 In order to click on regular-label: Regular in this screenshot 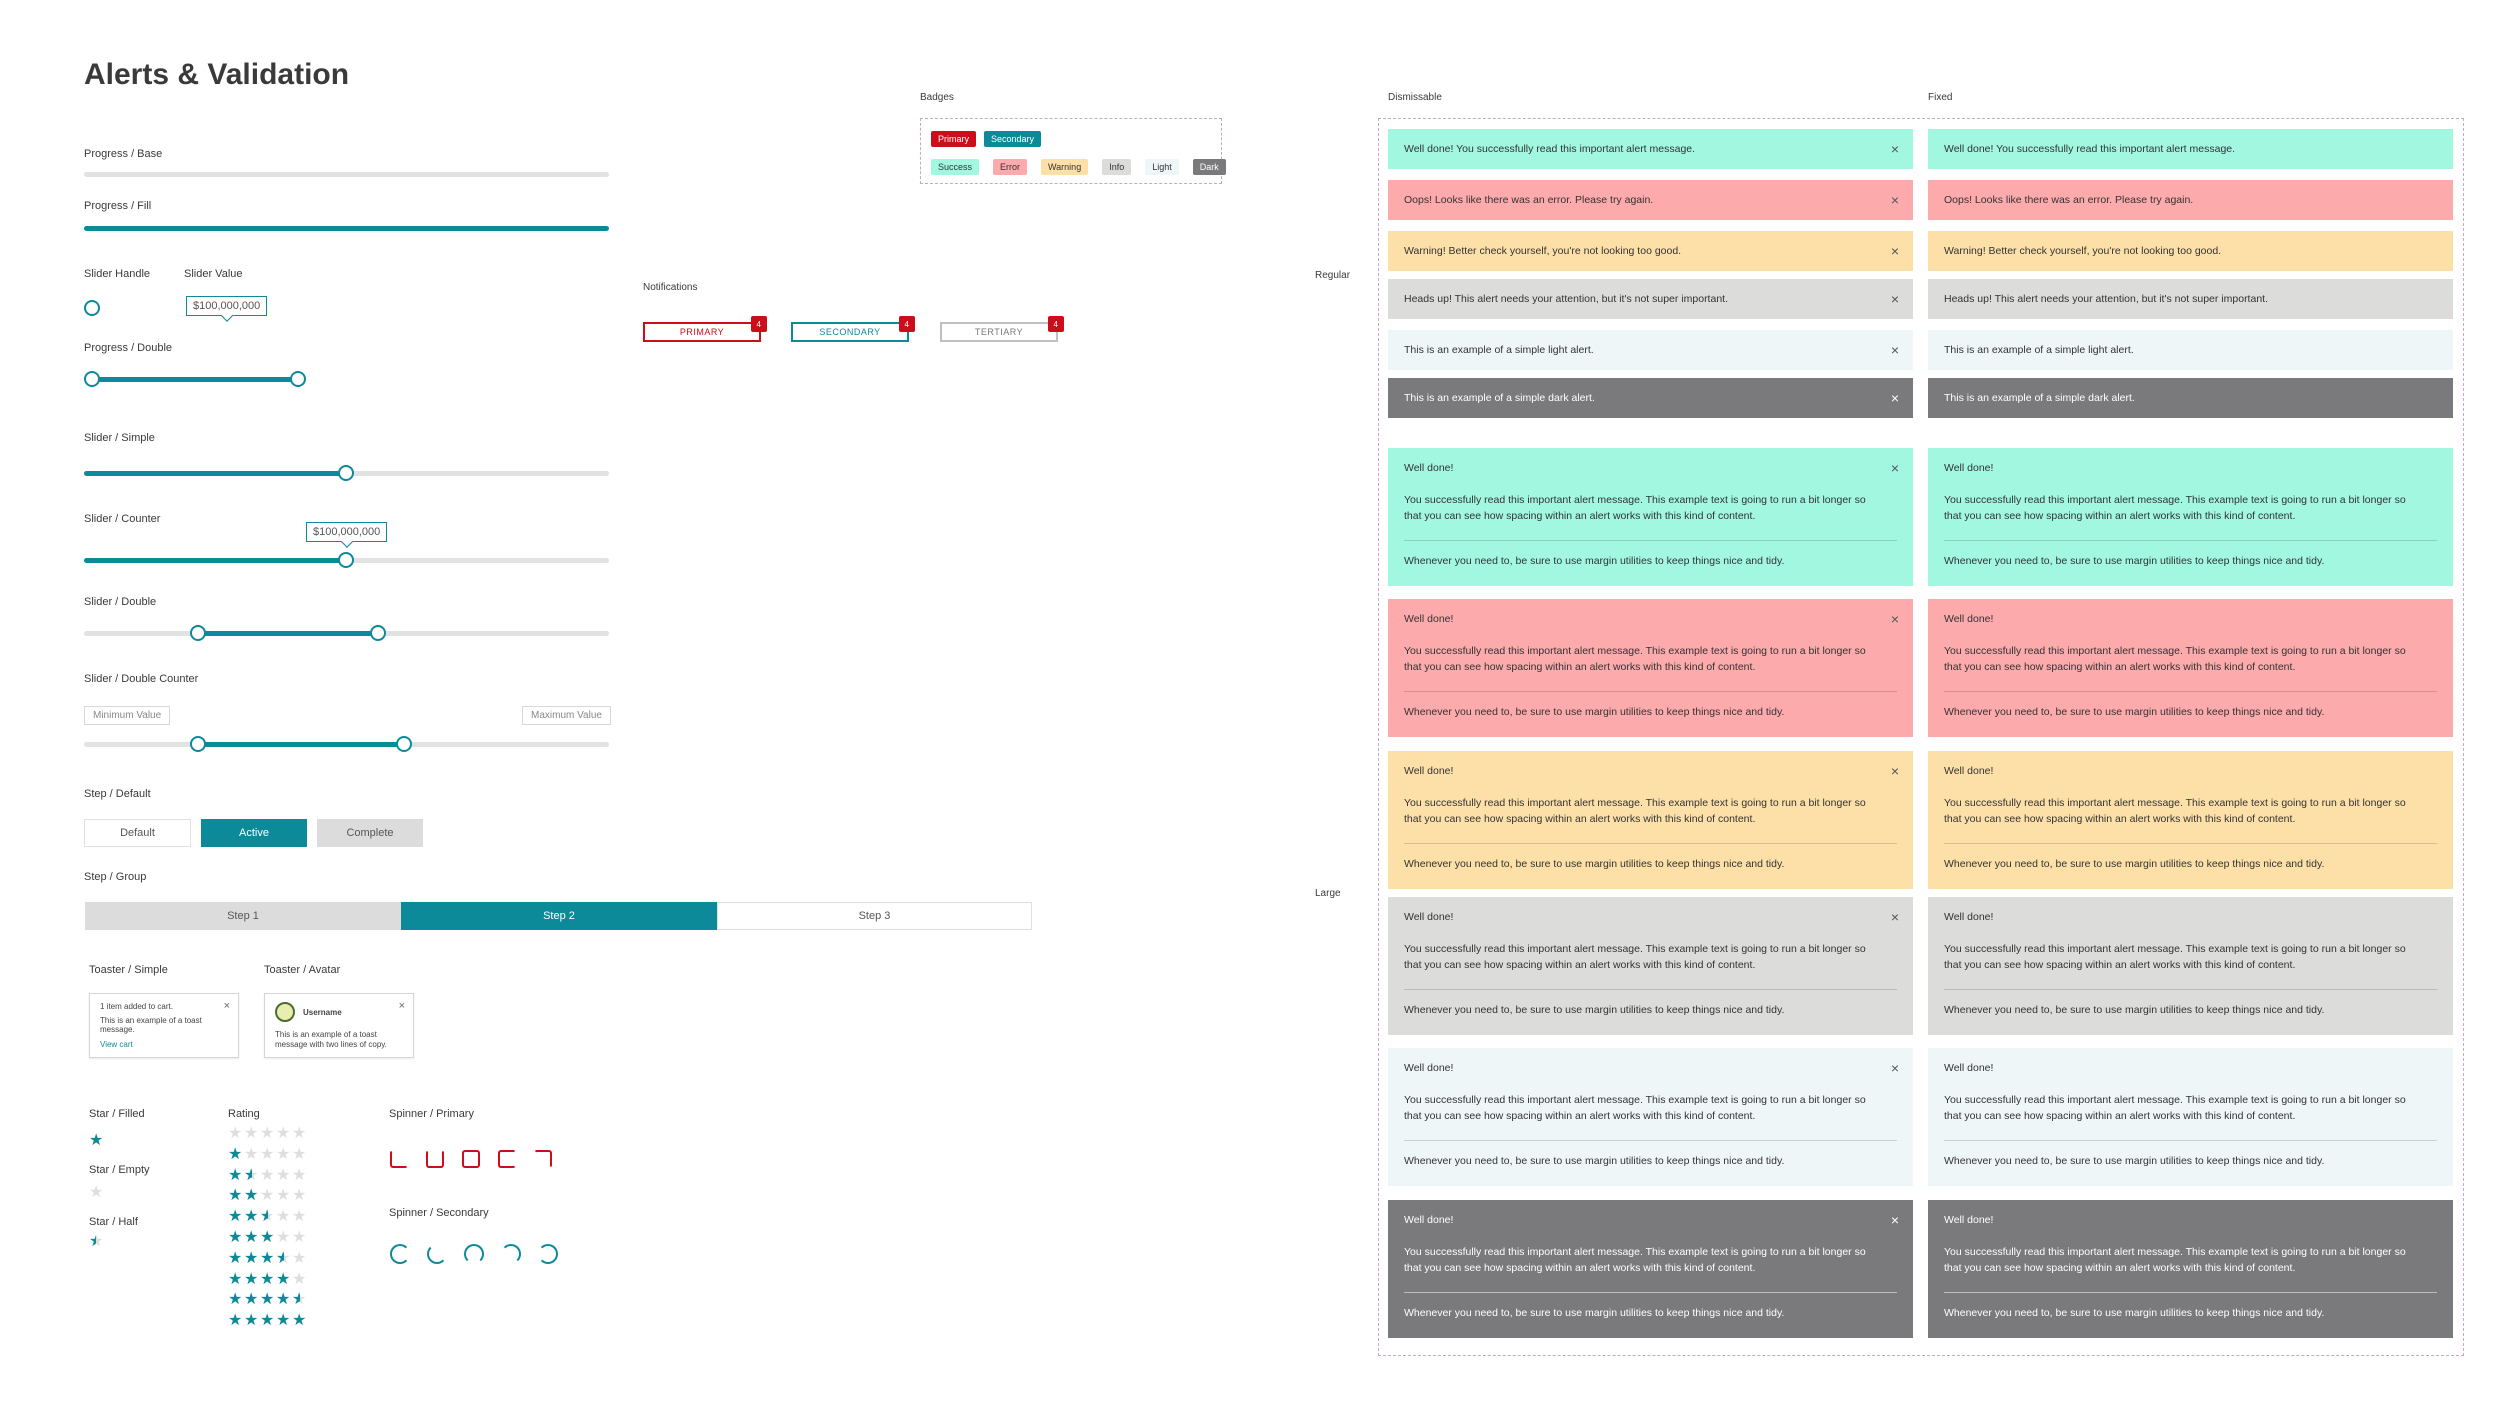, I will do `click(1333, 275)`.